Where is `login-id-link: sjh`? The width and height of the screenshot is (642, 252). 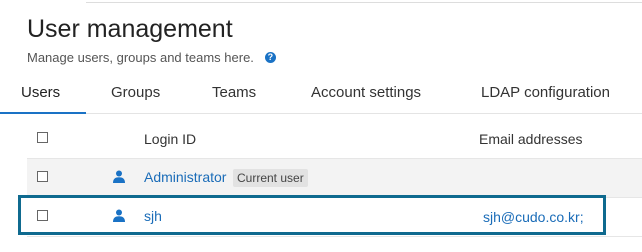
login-id-link: sjh is located at coordinates (153, 216).